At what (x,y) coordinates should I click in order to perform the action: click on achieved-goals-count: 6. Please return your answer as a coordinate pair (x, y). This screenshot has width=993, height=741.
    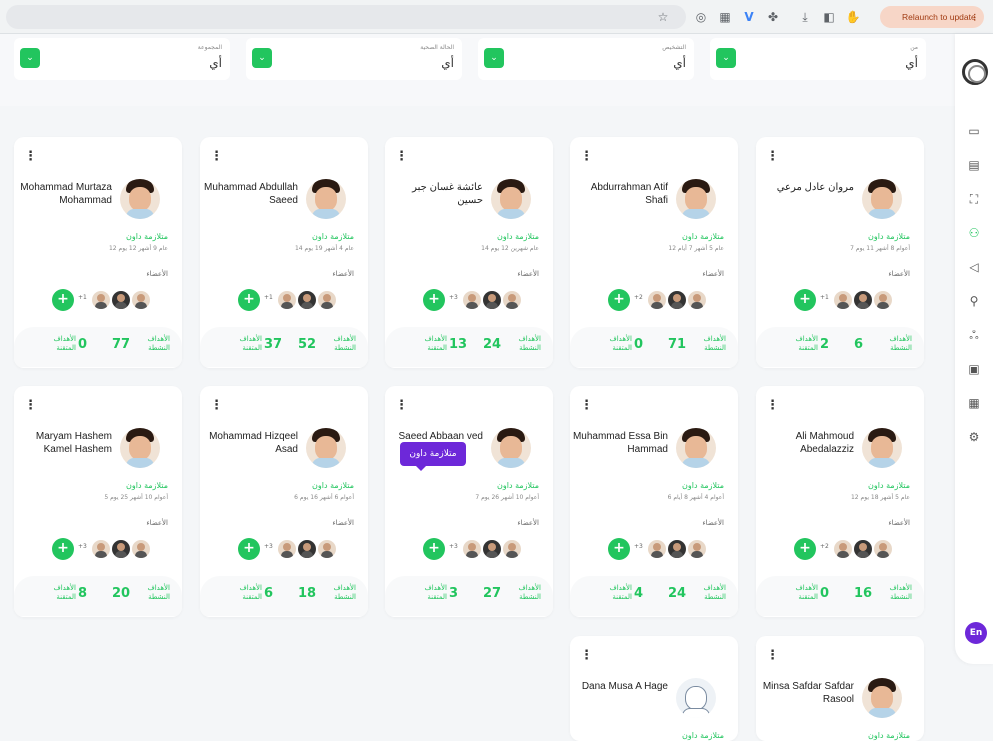
    Looking at the image, I should click on (269, 593).